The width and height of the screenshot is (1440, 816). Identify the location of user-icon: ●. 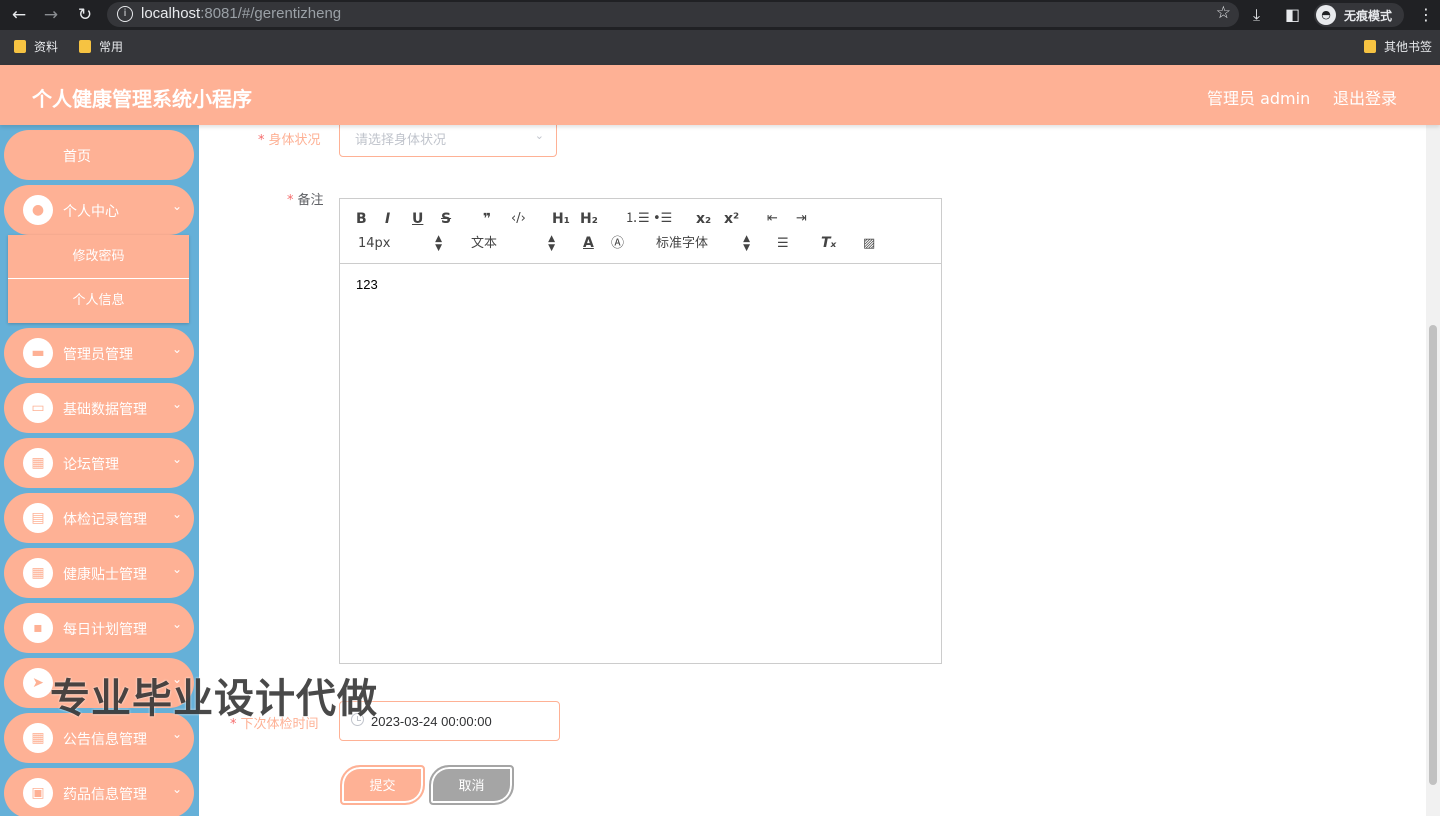
(38, 210).